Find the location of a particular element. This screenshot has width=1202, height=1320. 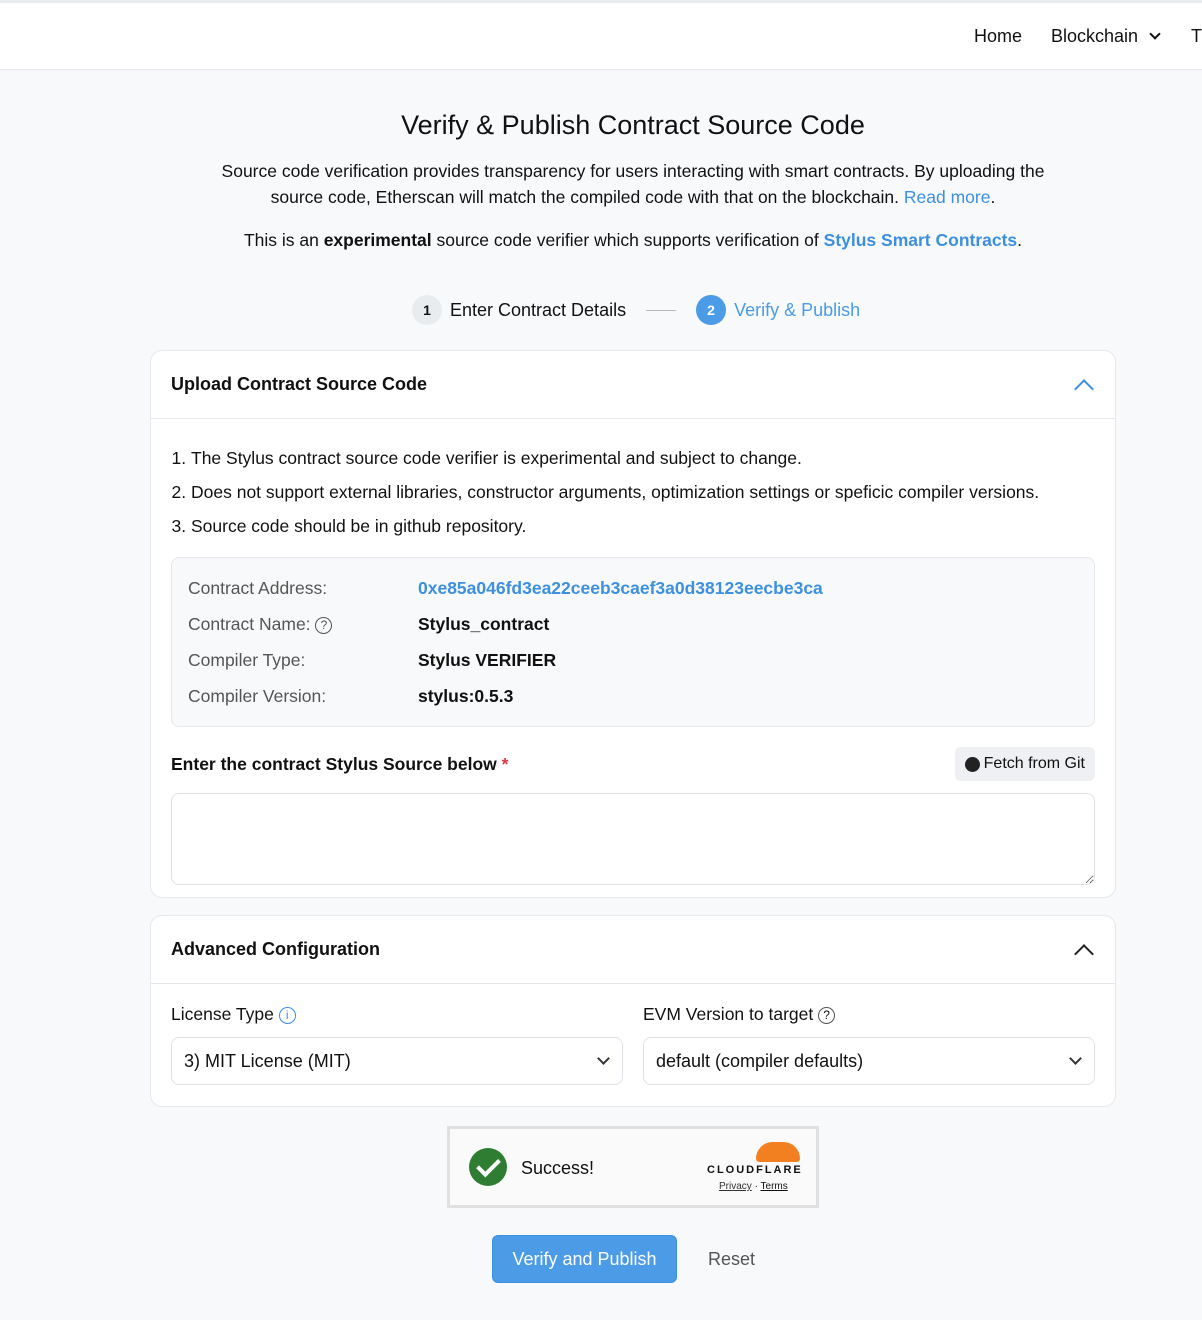

info-key: Compiler Version: is located at coordinates (257, 695).